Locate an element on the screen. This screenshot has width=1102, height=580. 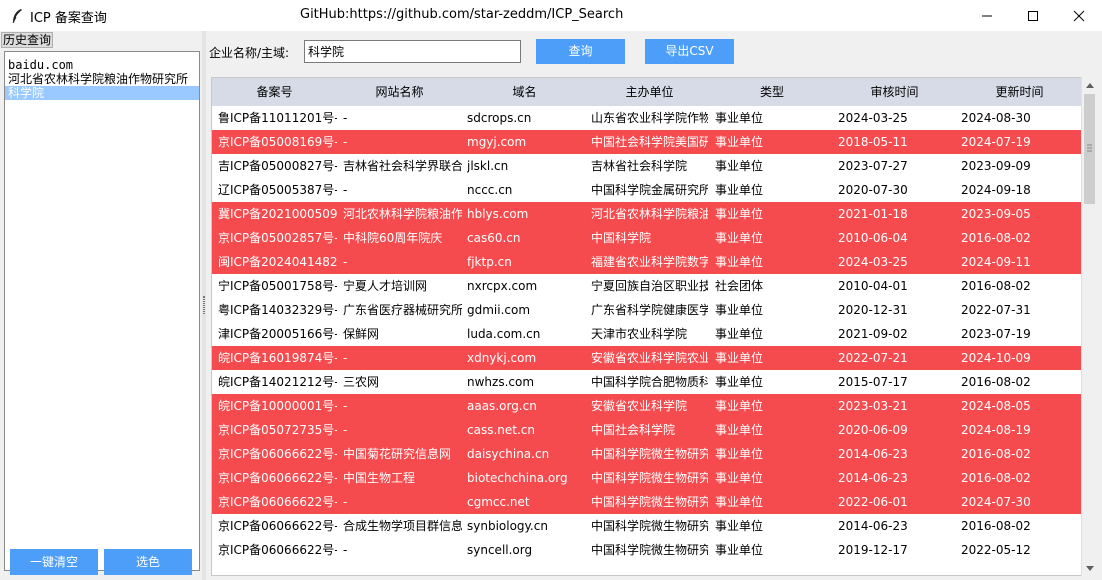
close-icon is located at coordinates (1079, 15).